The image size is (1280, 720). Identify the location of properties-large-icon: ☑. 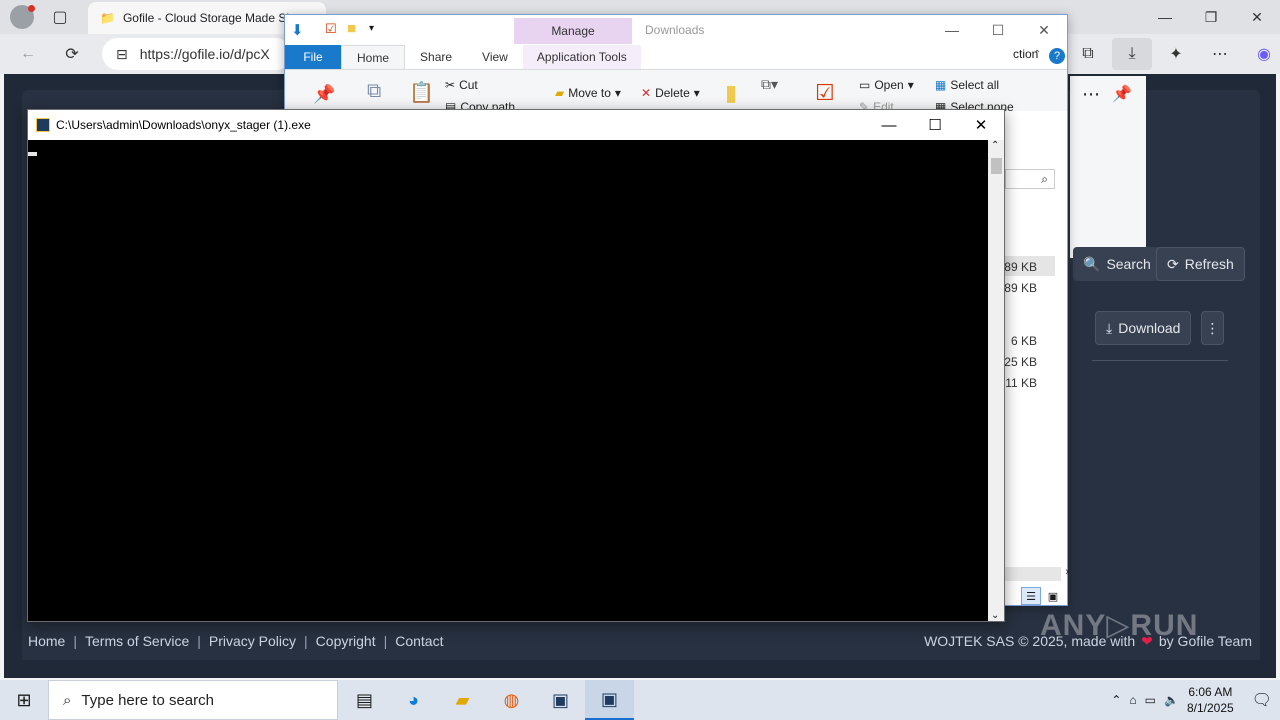
(825, 93).